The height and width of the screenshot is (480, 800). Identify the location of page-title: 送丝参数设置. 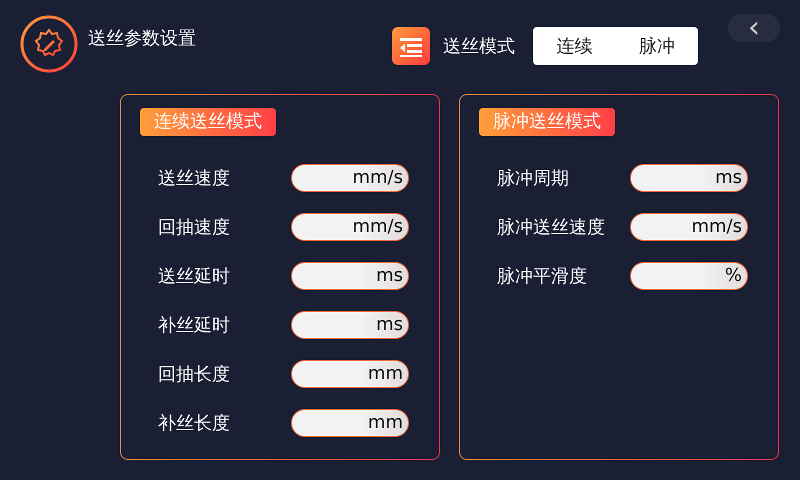
(142, 38).